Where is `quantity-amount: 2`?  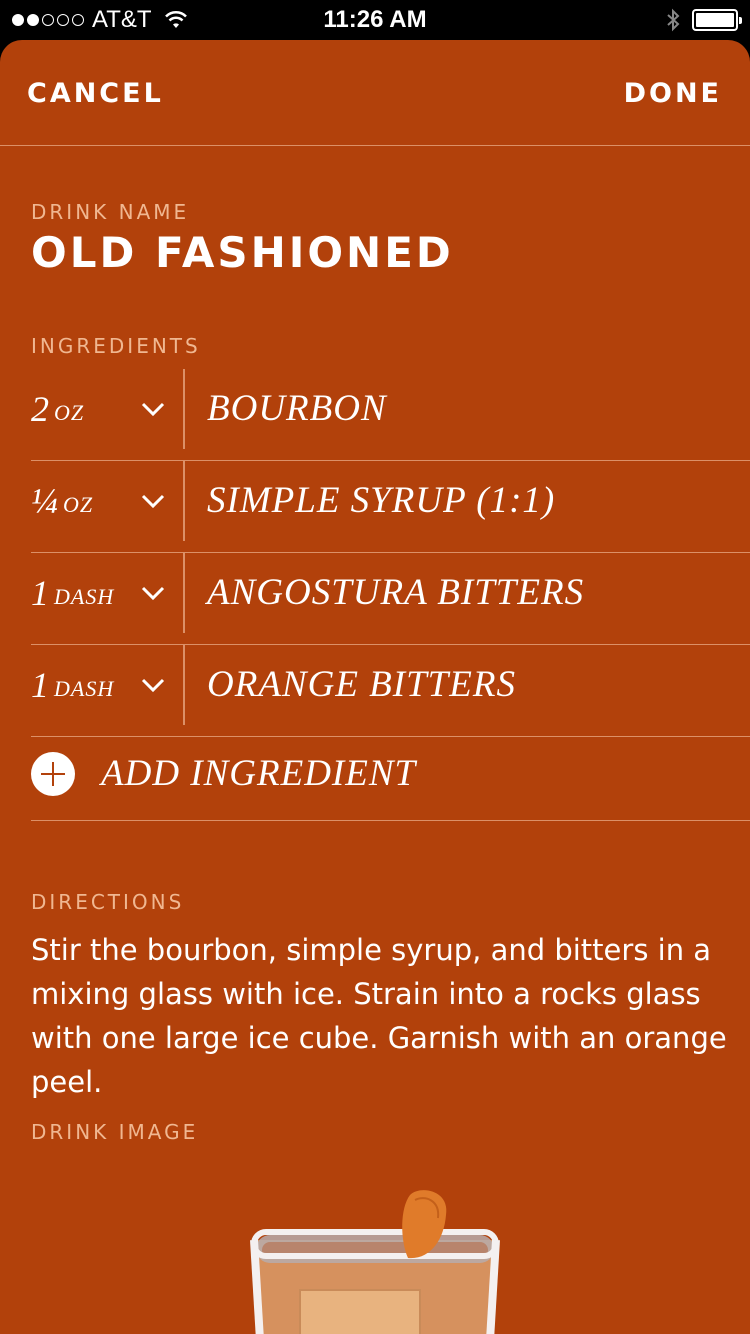
quantity-amount: 2 is located at coordinates (40, 409).